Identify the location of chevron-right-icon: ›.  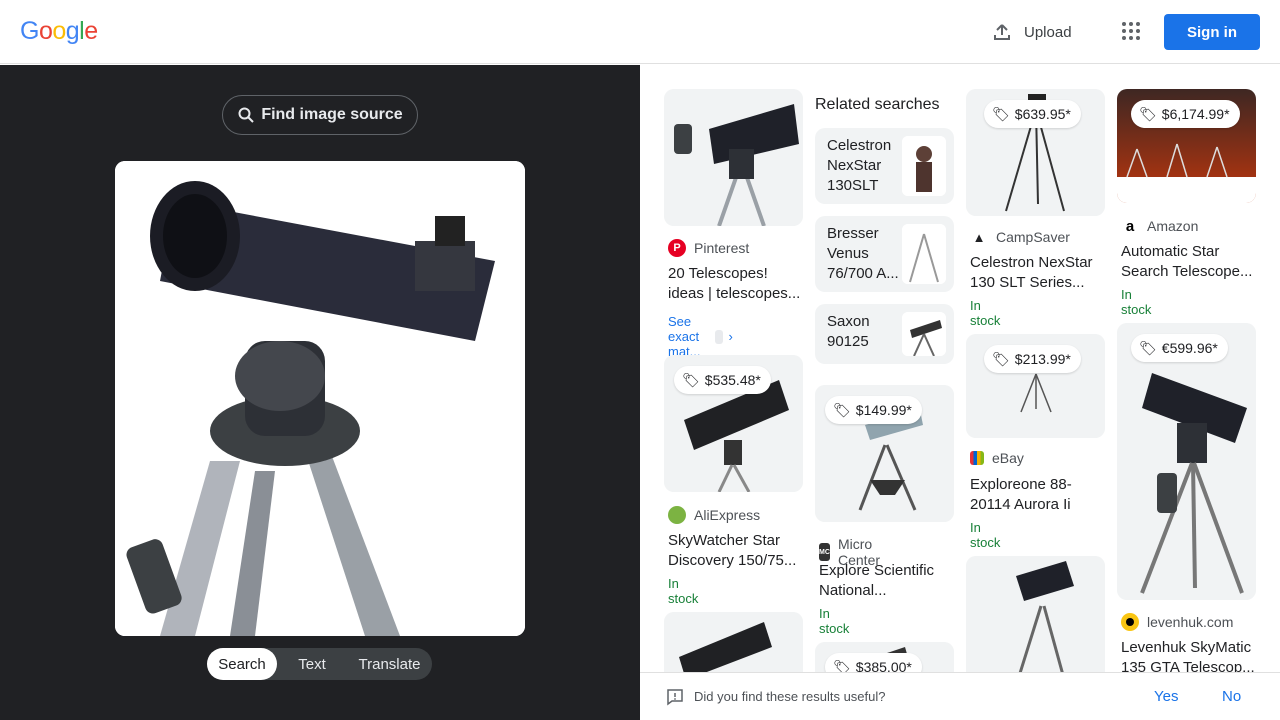
(730, 336).